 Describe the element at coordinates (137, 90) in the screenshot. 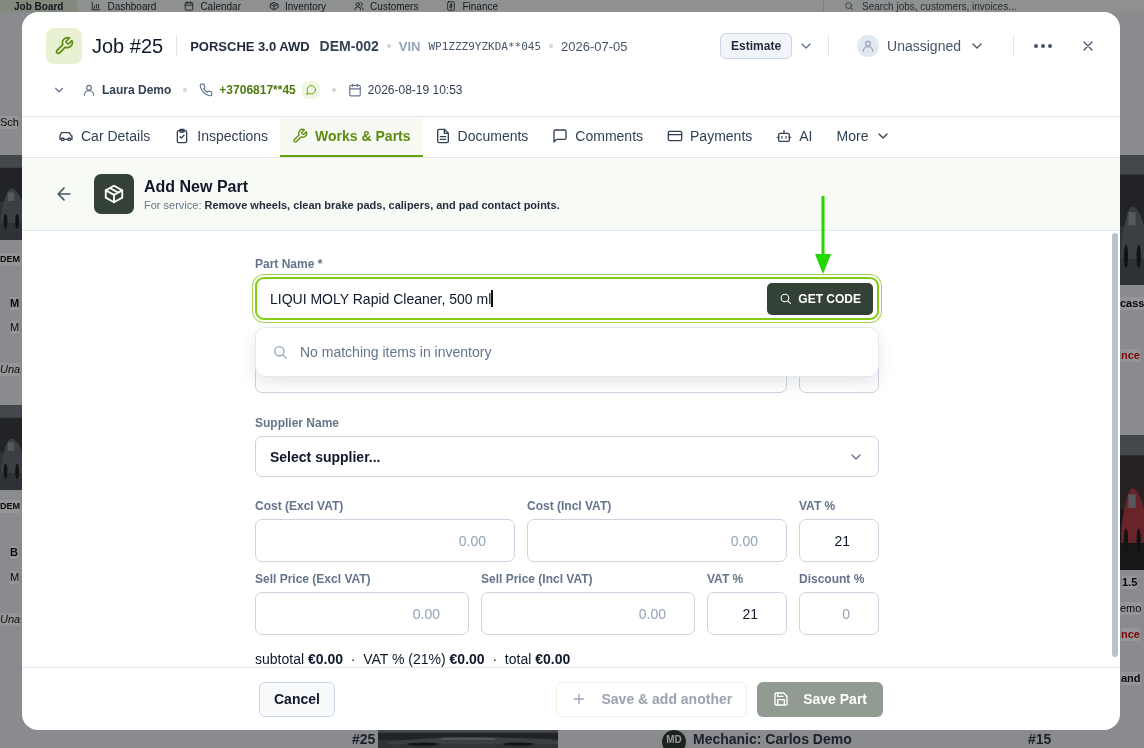

I see `customer-name: Laura Demo` at that location.